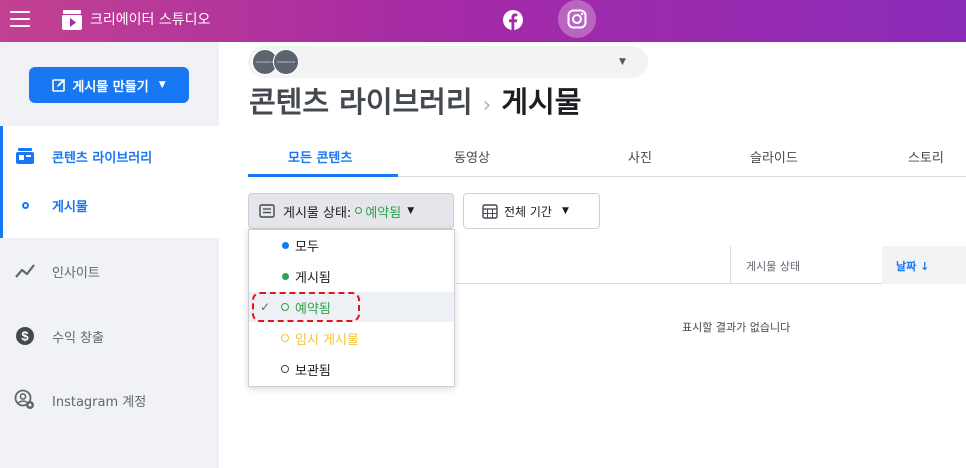  Describe the element at coordinates (359, 210) in the screenshot. I see `scheduled-ring-icon` at that location.